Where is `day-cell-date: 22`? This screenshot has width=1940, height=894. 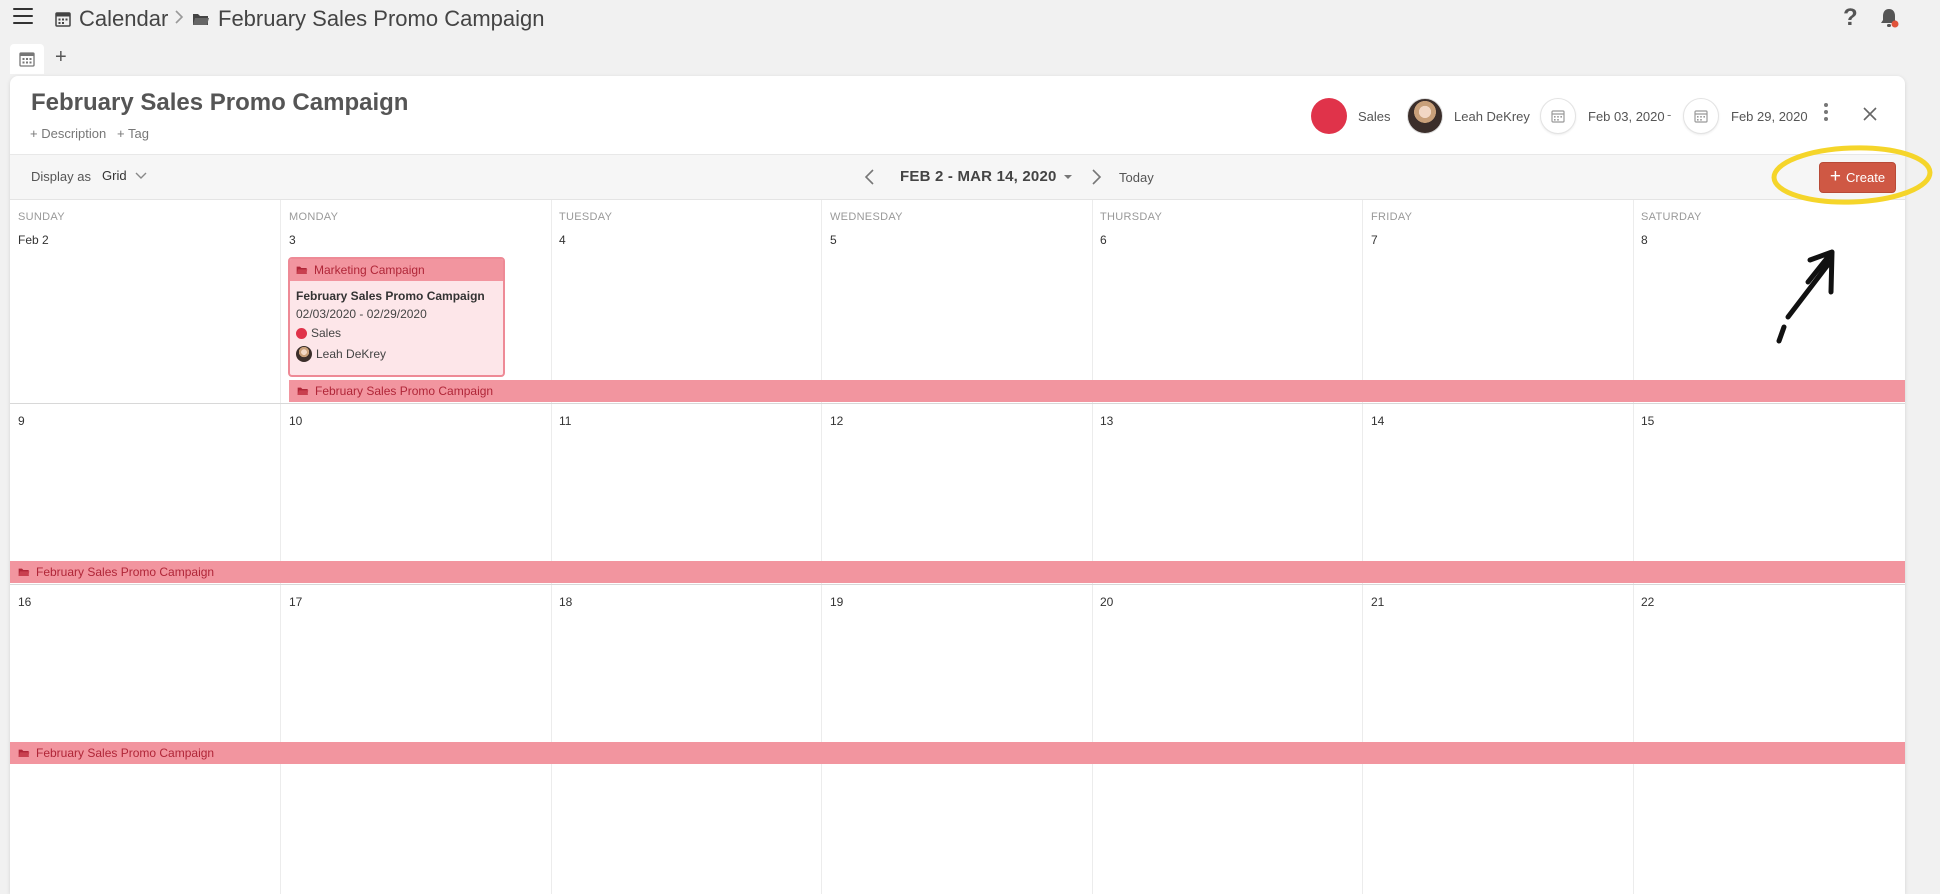
day-cell-date: 22 is located at coordinates (1647, 602).